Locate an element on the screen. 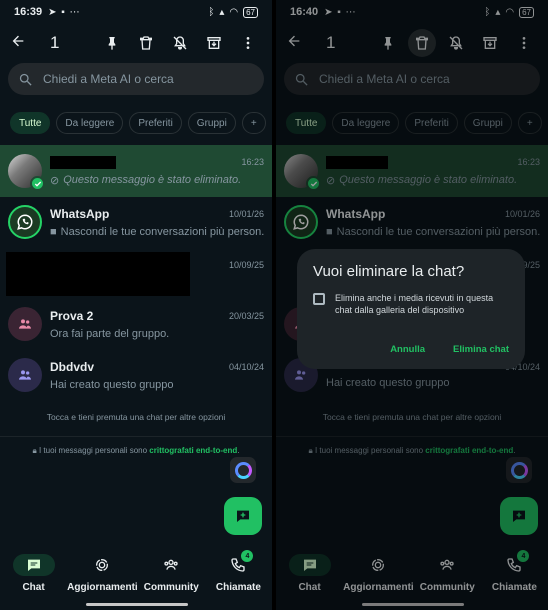 The image size is (548, 610). nav-label: Chat is located at coordinates (33, 587).